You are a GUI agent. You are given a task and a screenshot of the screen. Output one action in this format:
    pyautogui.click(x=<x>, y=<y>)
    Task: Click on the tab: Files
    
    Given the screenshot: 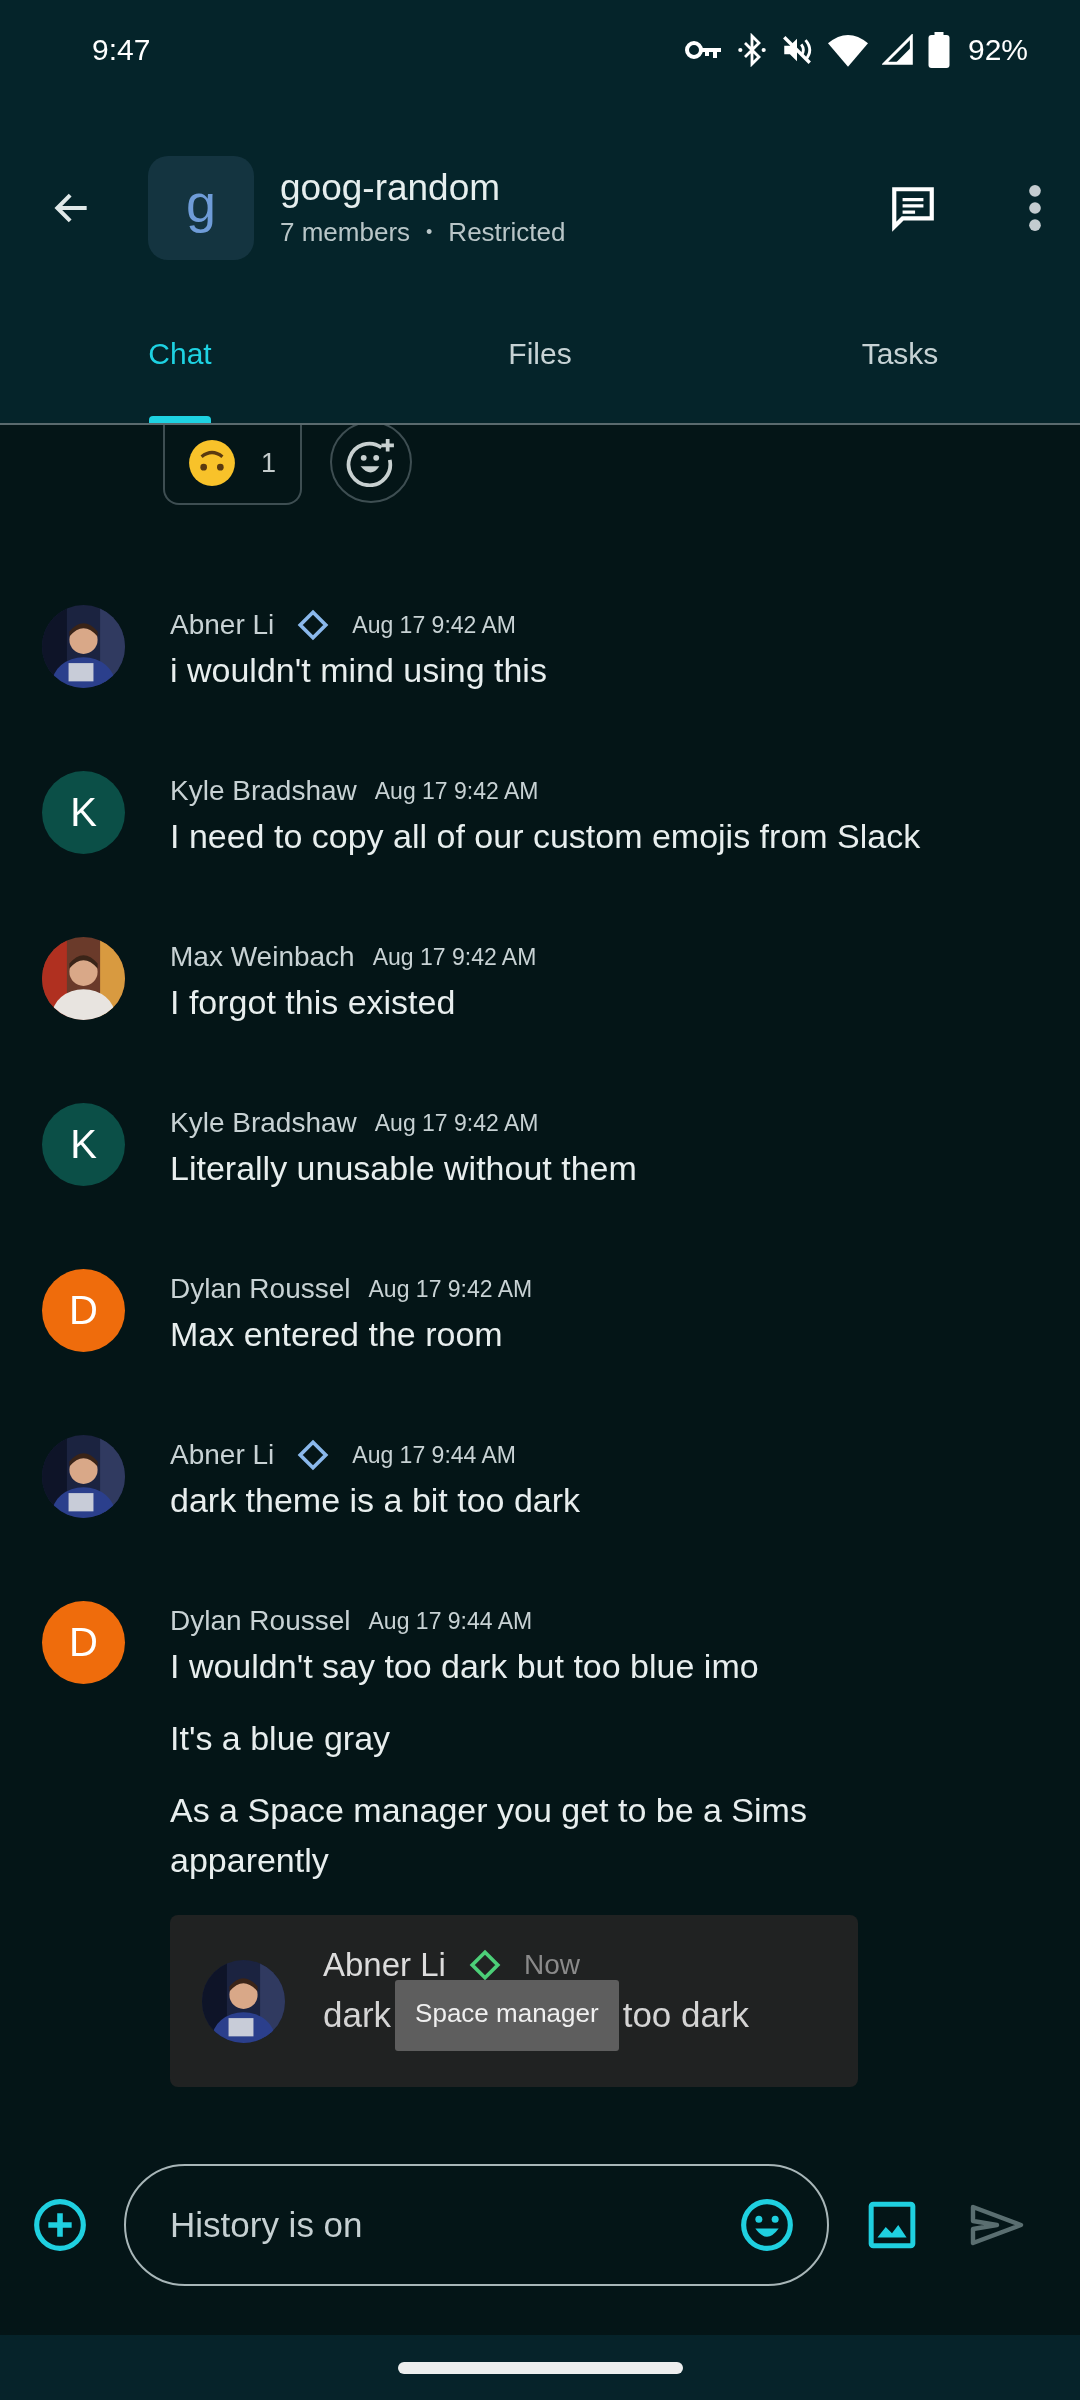 What is the action you would take?
    pyautogui.click(x=540, y=369)
    